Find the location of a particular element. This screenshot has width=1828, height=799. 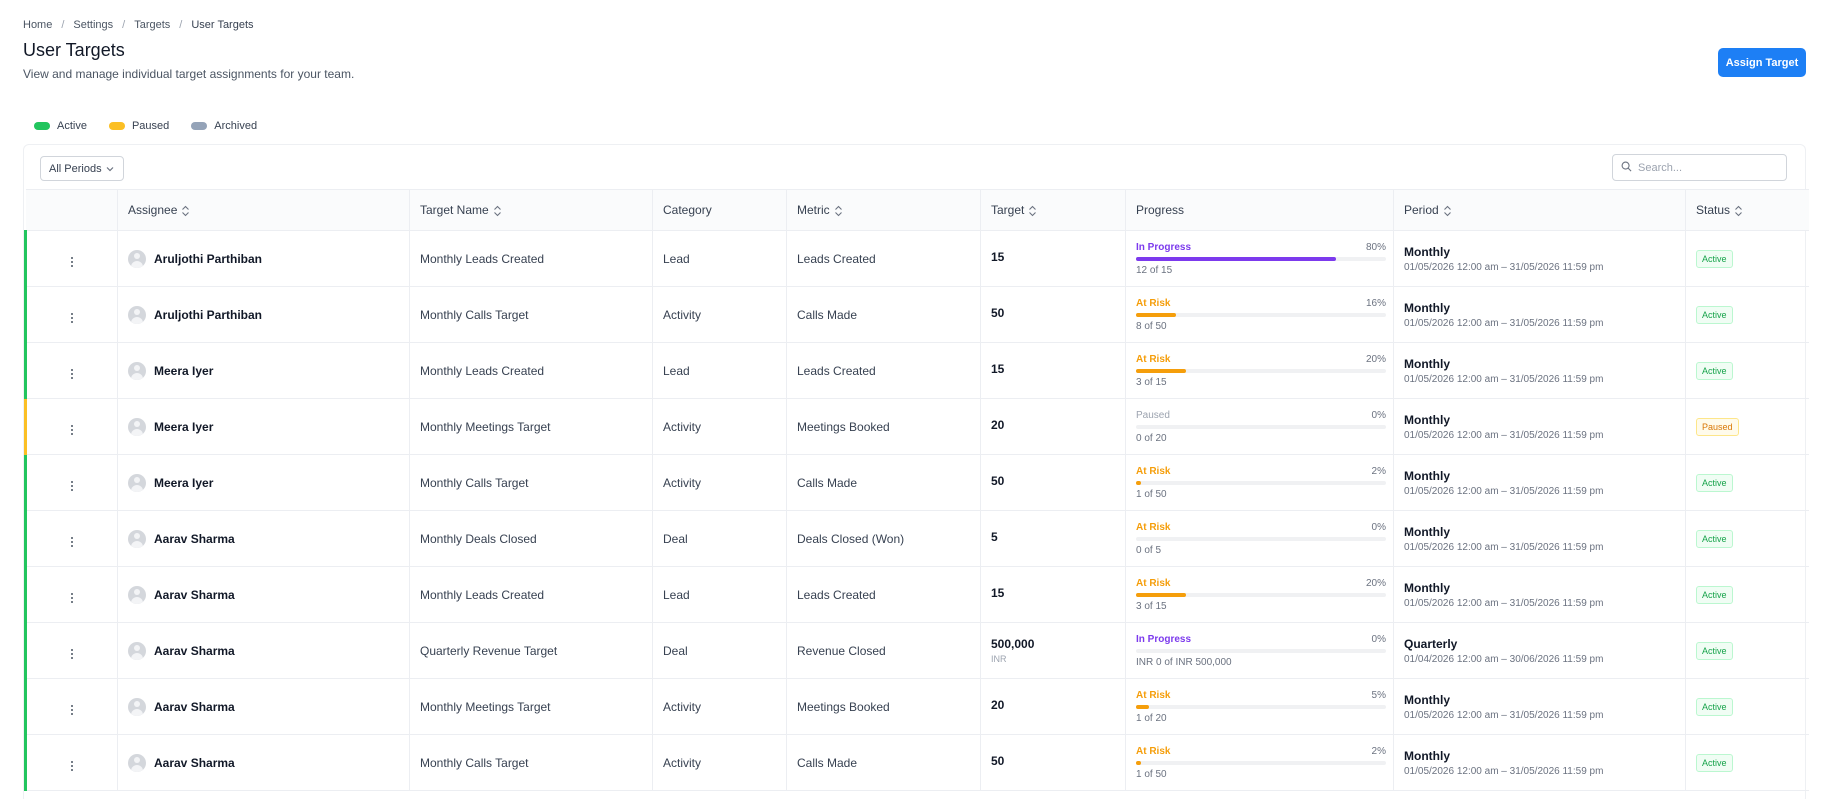

target-name-cell: Monthly Calls Target is located at coordinates (531, 482).